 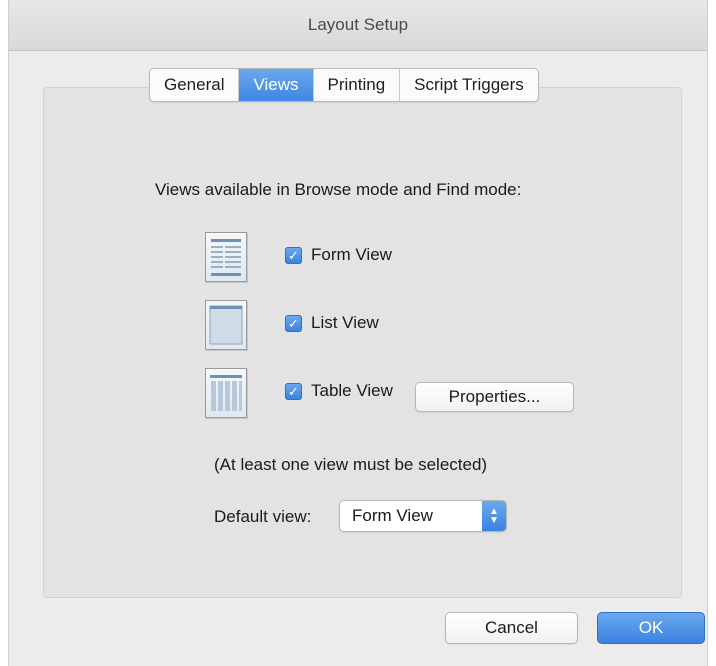 I want to click on list-view-label: List View, so click(x=345, y=322).